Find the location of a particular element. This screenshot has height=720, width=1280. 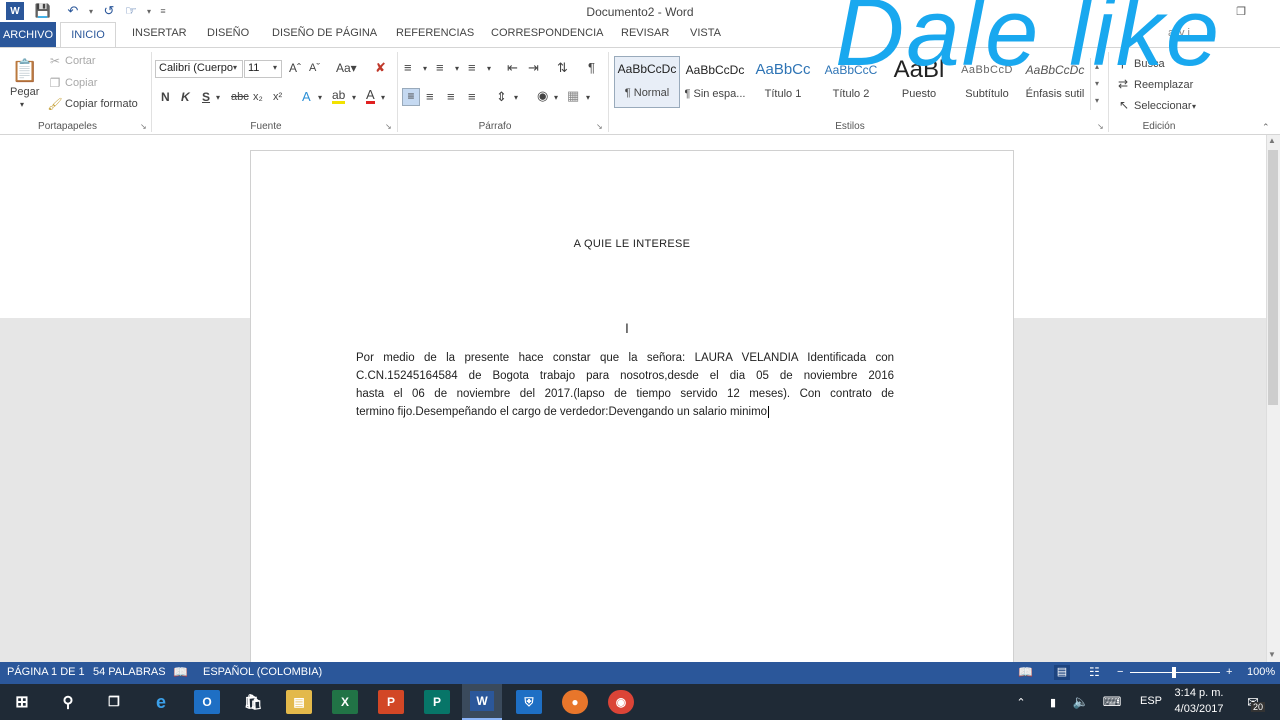

file-explorer-icon: ▤ is located at coordinates (299, 702).